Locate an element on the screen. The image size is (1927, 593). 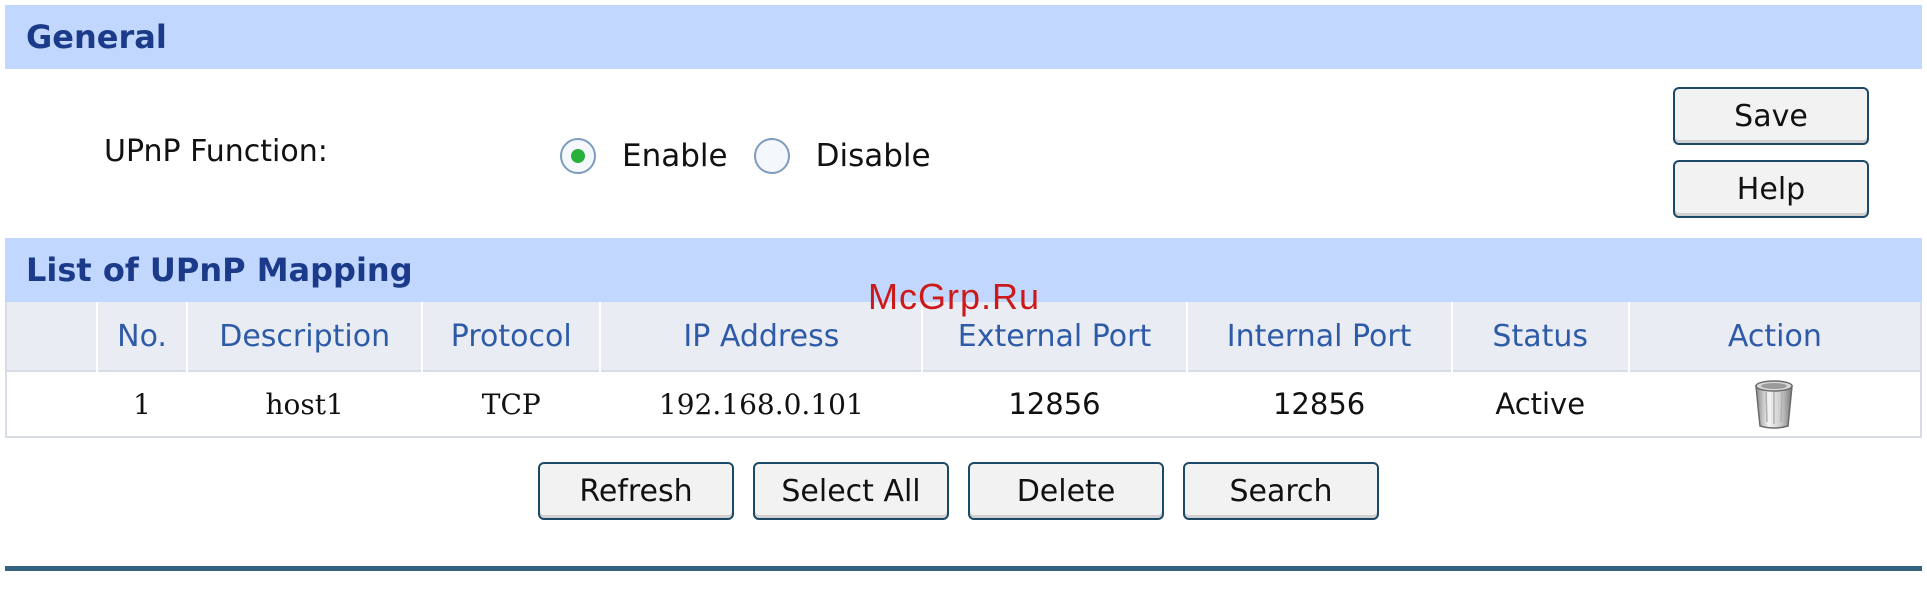
trash-icon is located at coordinates (1774, 404).